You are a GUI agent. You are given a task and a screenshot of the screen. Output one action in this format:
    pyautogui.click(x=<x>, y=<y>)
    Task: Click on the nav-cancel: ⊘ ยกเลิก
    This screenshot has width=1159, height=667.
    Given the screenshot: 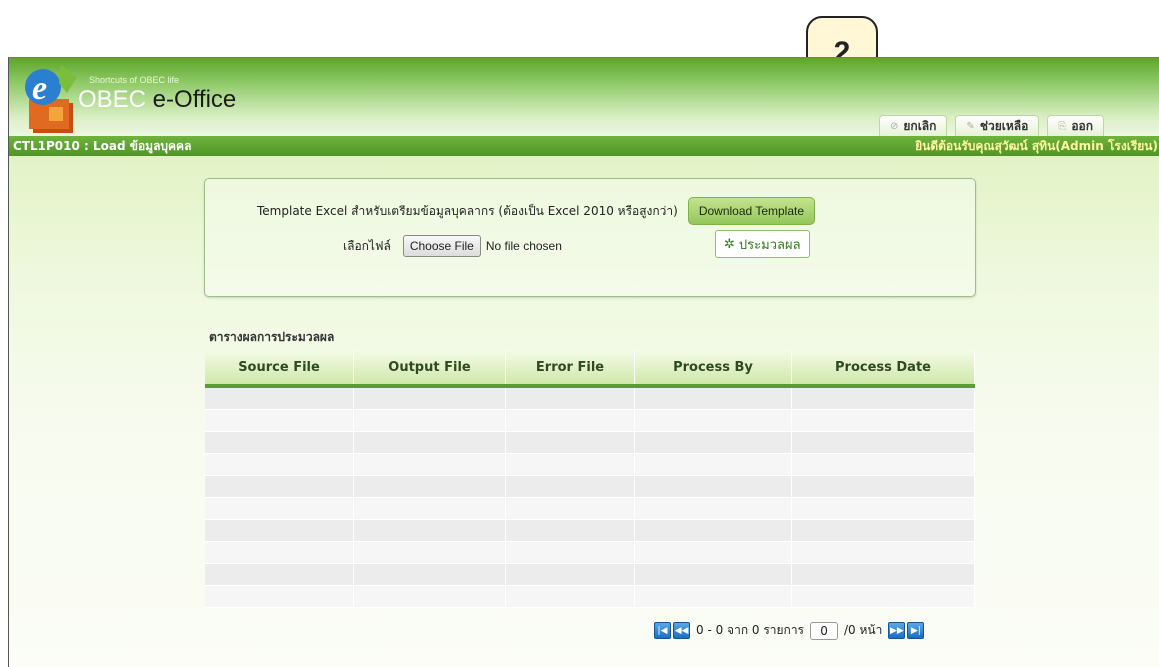 What is the action you would take?
    pyautogui.click(x=913, y=125)
    